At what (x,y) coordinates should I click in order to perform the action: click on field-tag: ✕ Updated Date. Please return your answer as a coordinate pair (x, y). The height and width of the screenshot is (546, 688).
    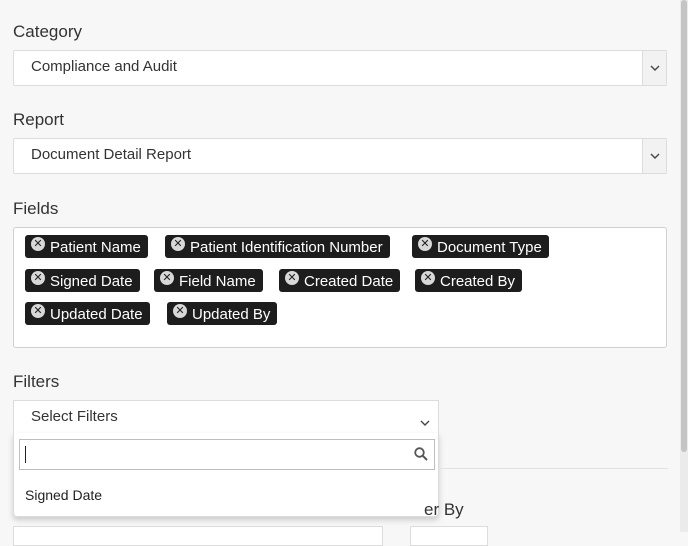
    Looking at the image, I should click on (87, 313).